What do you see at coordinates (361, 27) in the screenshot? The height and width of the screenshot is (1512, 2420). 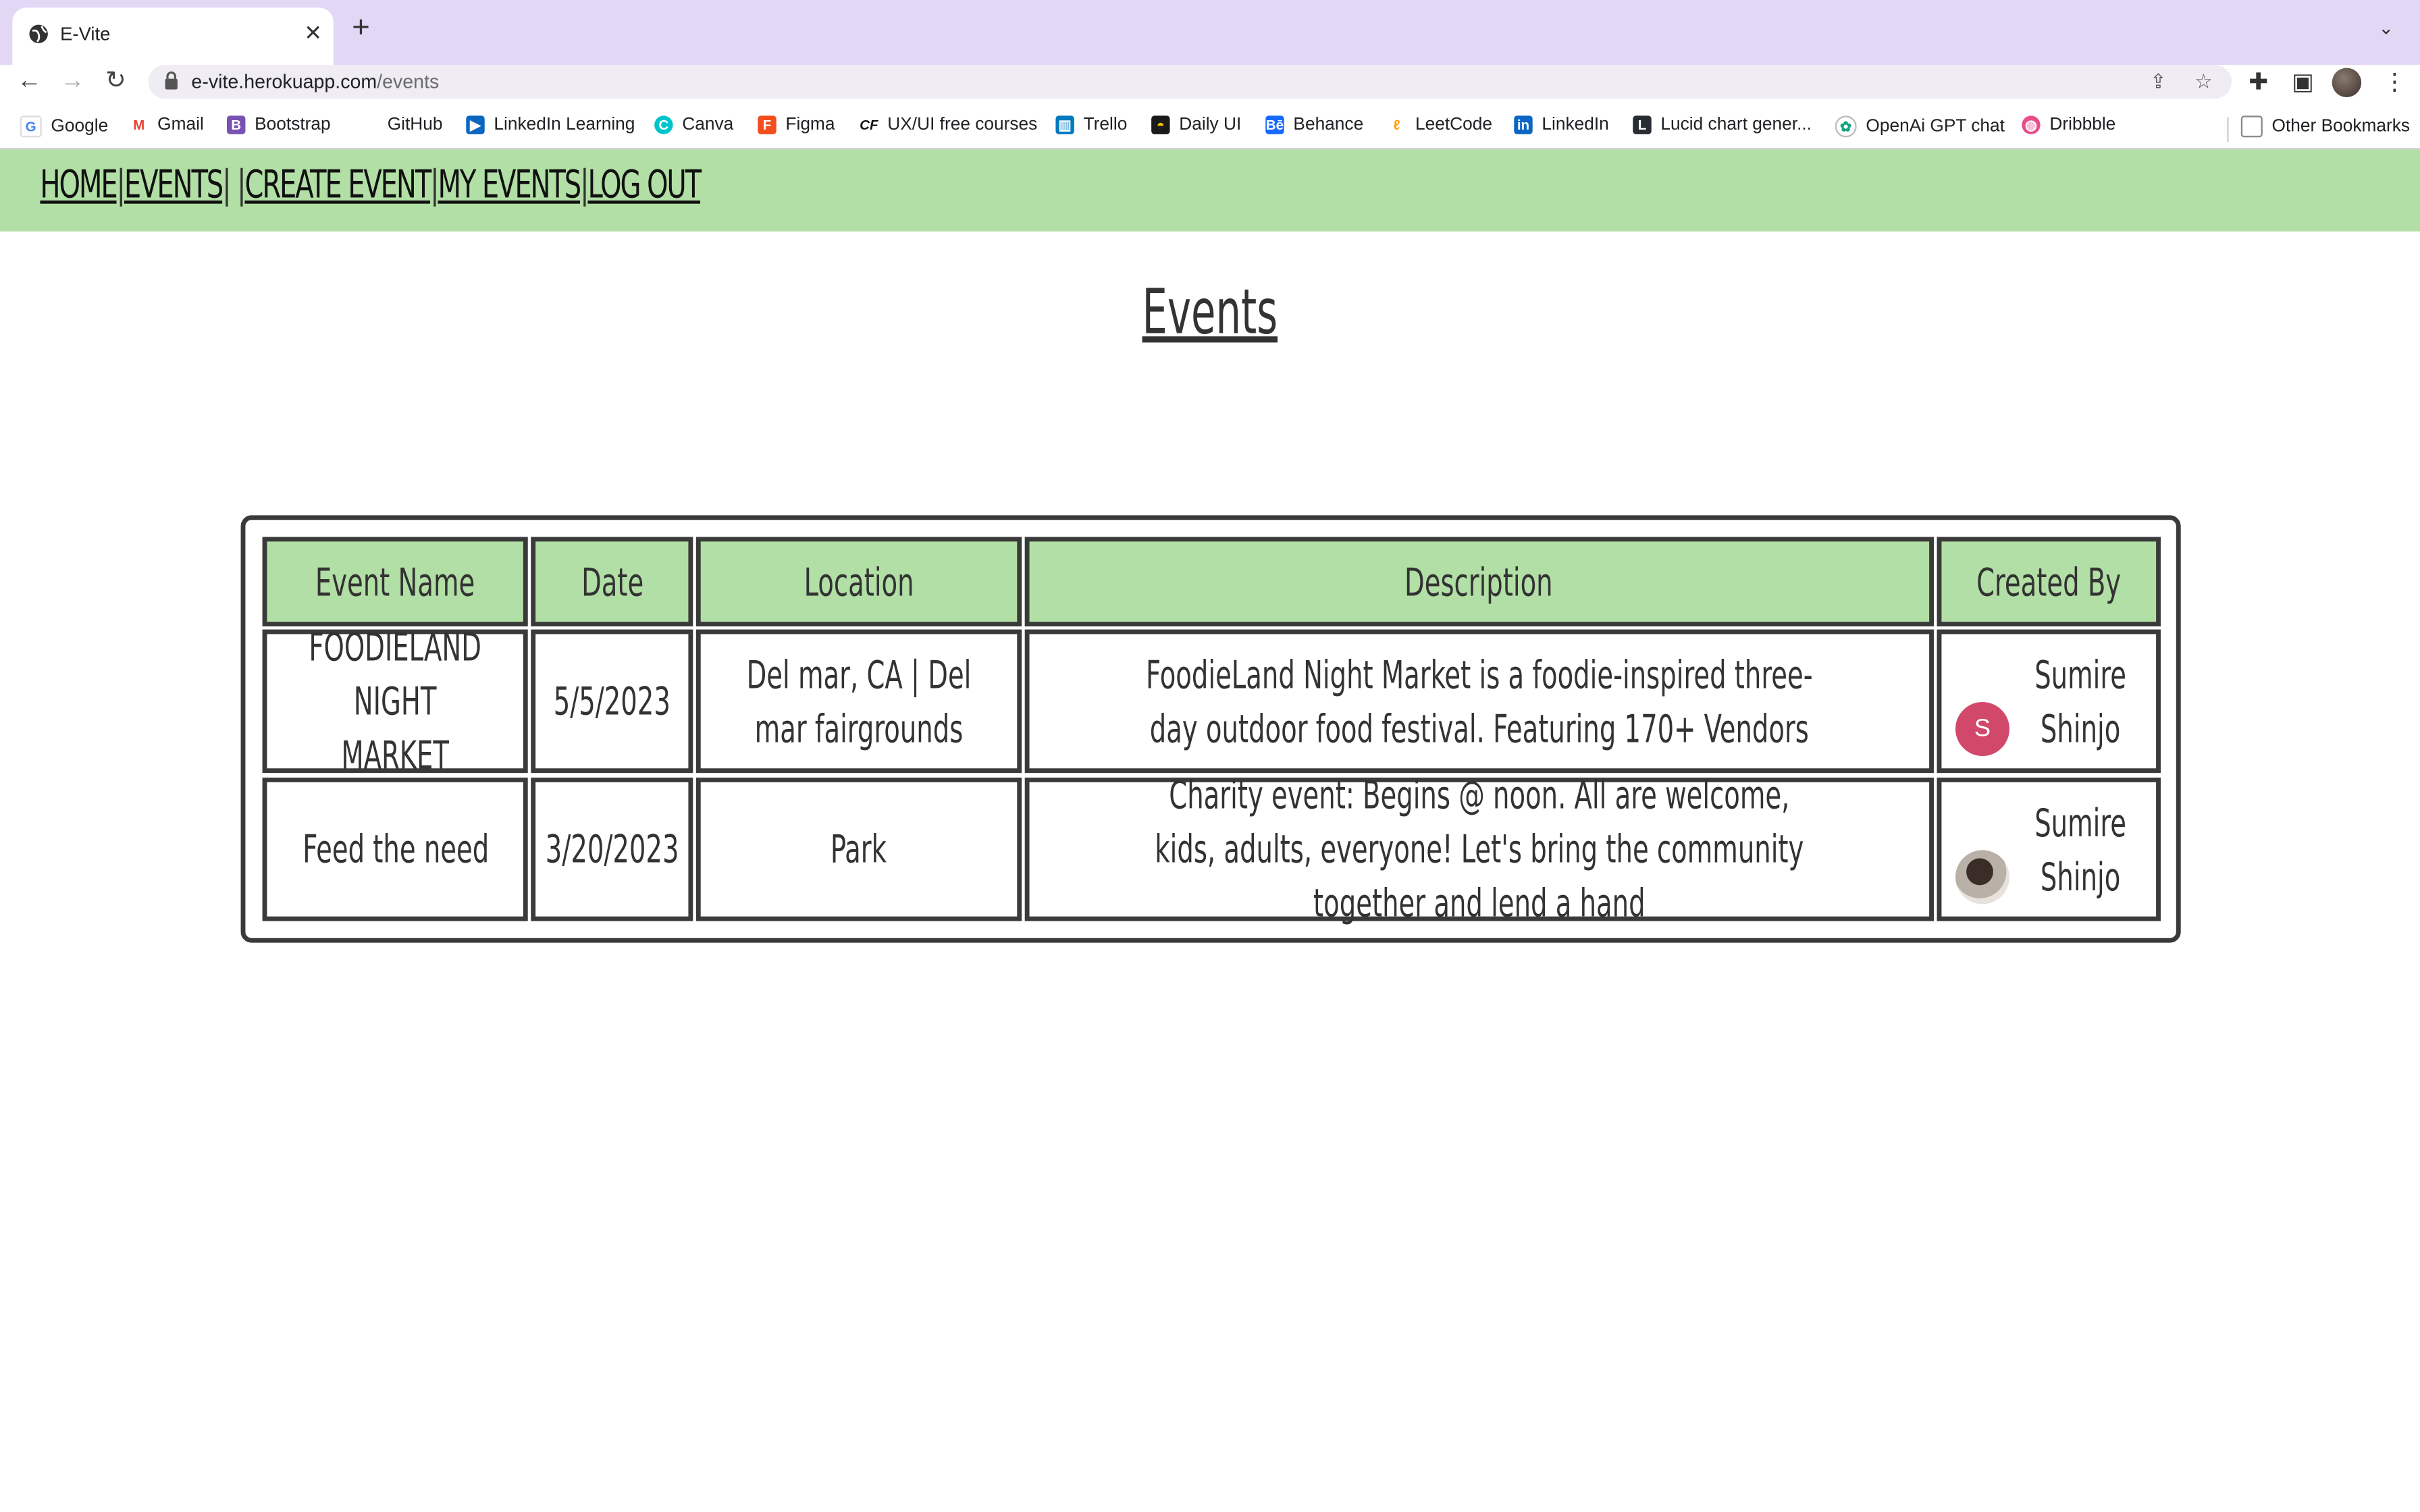 I see `new-tab-button: +` at bounding box center [361, 27].